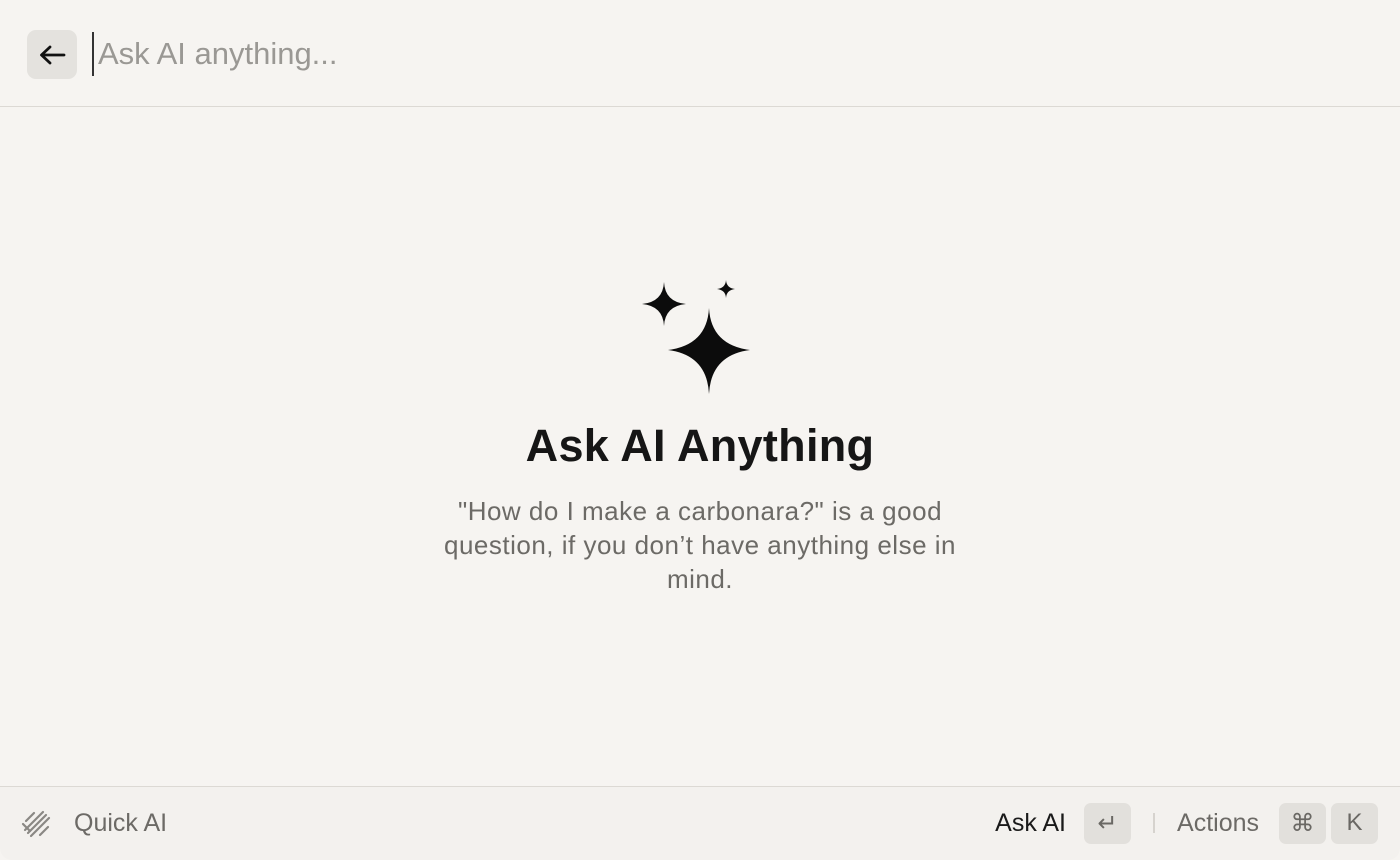 This screenshot has width=1400, height=860. Describe the element at coordinates (700, 823) in the screenshot. I see `footer-bar: Quick AI Ask AI ↵ Actions ⌘ K` at that location.